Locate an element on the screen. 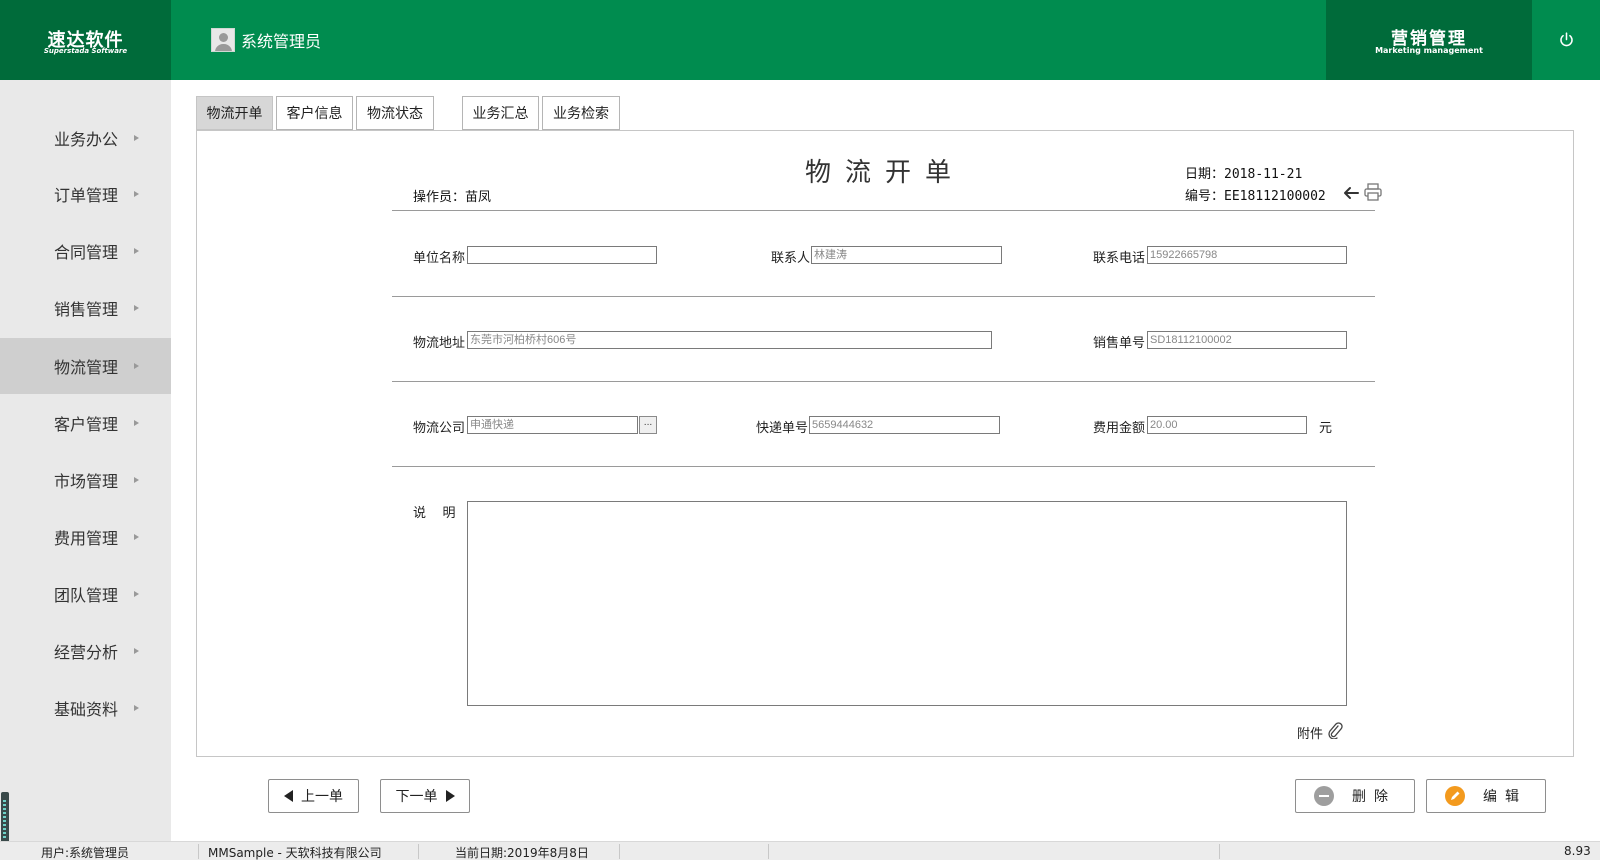 Image resolution: width=1600 pixels, height=860 pixels. address-field: 东莞市河柏桥村606号 is located at coordinates (729, 340).